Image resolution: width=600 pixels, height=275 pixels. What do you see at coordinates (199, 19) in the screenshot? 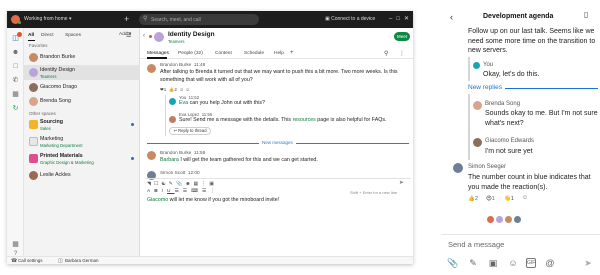
I see `search-bar: ⚲ Search, meet, and call` at bounding box center [199, 19].